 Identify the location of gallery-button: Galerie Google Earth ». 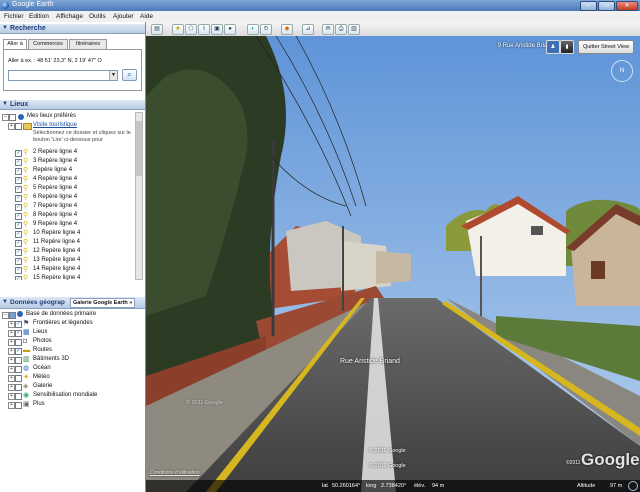
(103, 303).